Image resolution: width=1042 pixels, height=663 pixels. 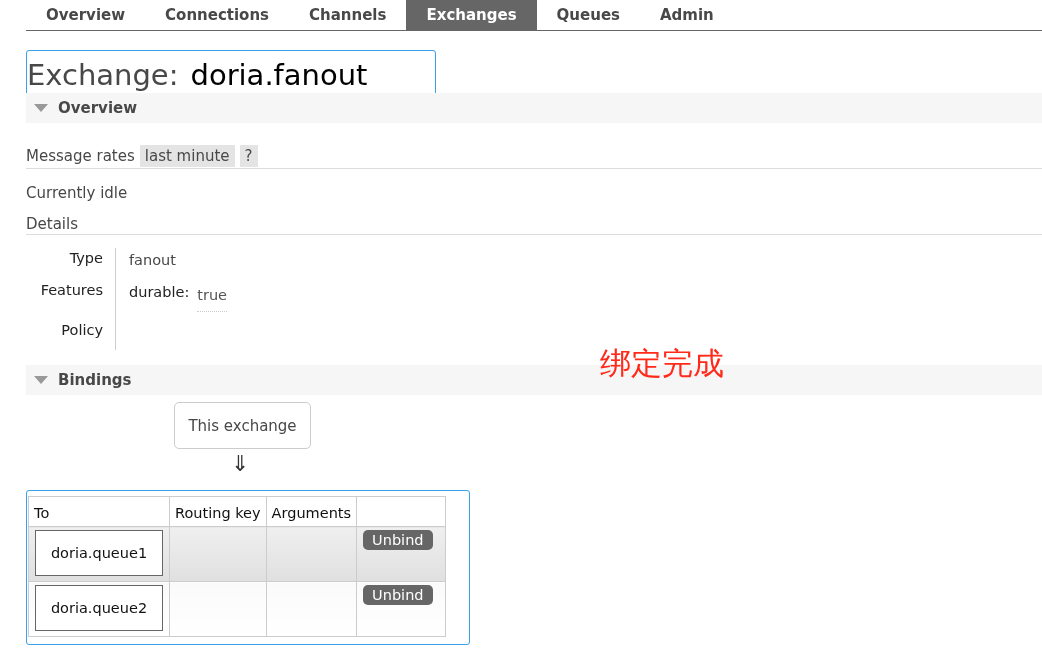 What do you see at coordinates (159, 298) in the screenshot?
I see `feature-key: durable:` at bounding box center [159, 298].